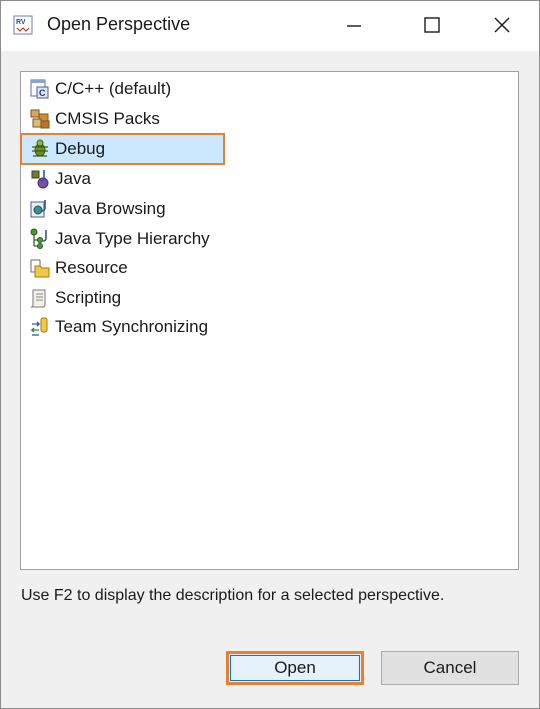 Image resolution: width=540 pixels, height=709 pixels. What do you see at coordinates (179, 298) in the screenshot?
I see `list-item-scripting: Scripting` at bounding box center [179, 298].